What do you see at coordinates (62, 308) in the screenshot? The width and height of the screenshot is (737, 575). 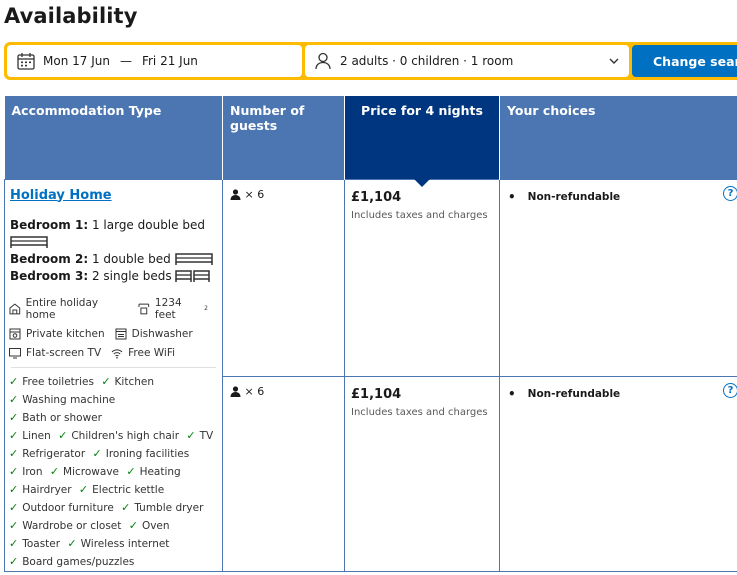 I see `feature-label: Entire holiday home` at bounding box center [62, 308].